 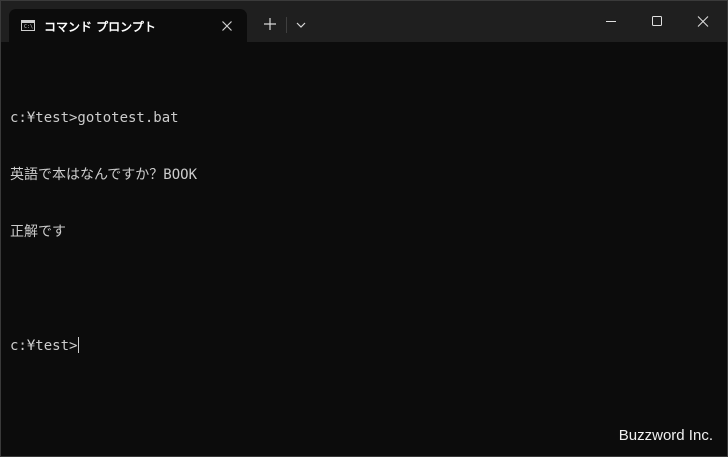 I want to click on chevron-down-icon, so click(x=301, y=25).